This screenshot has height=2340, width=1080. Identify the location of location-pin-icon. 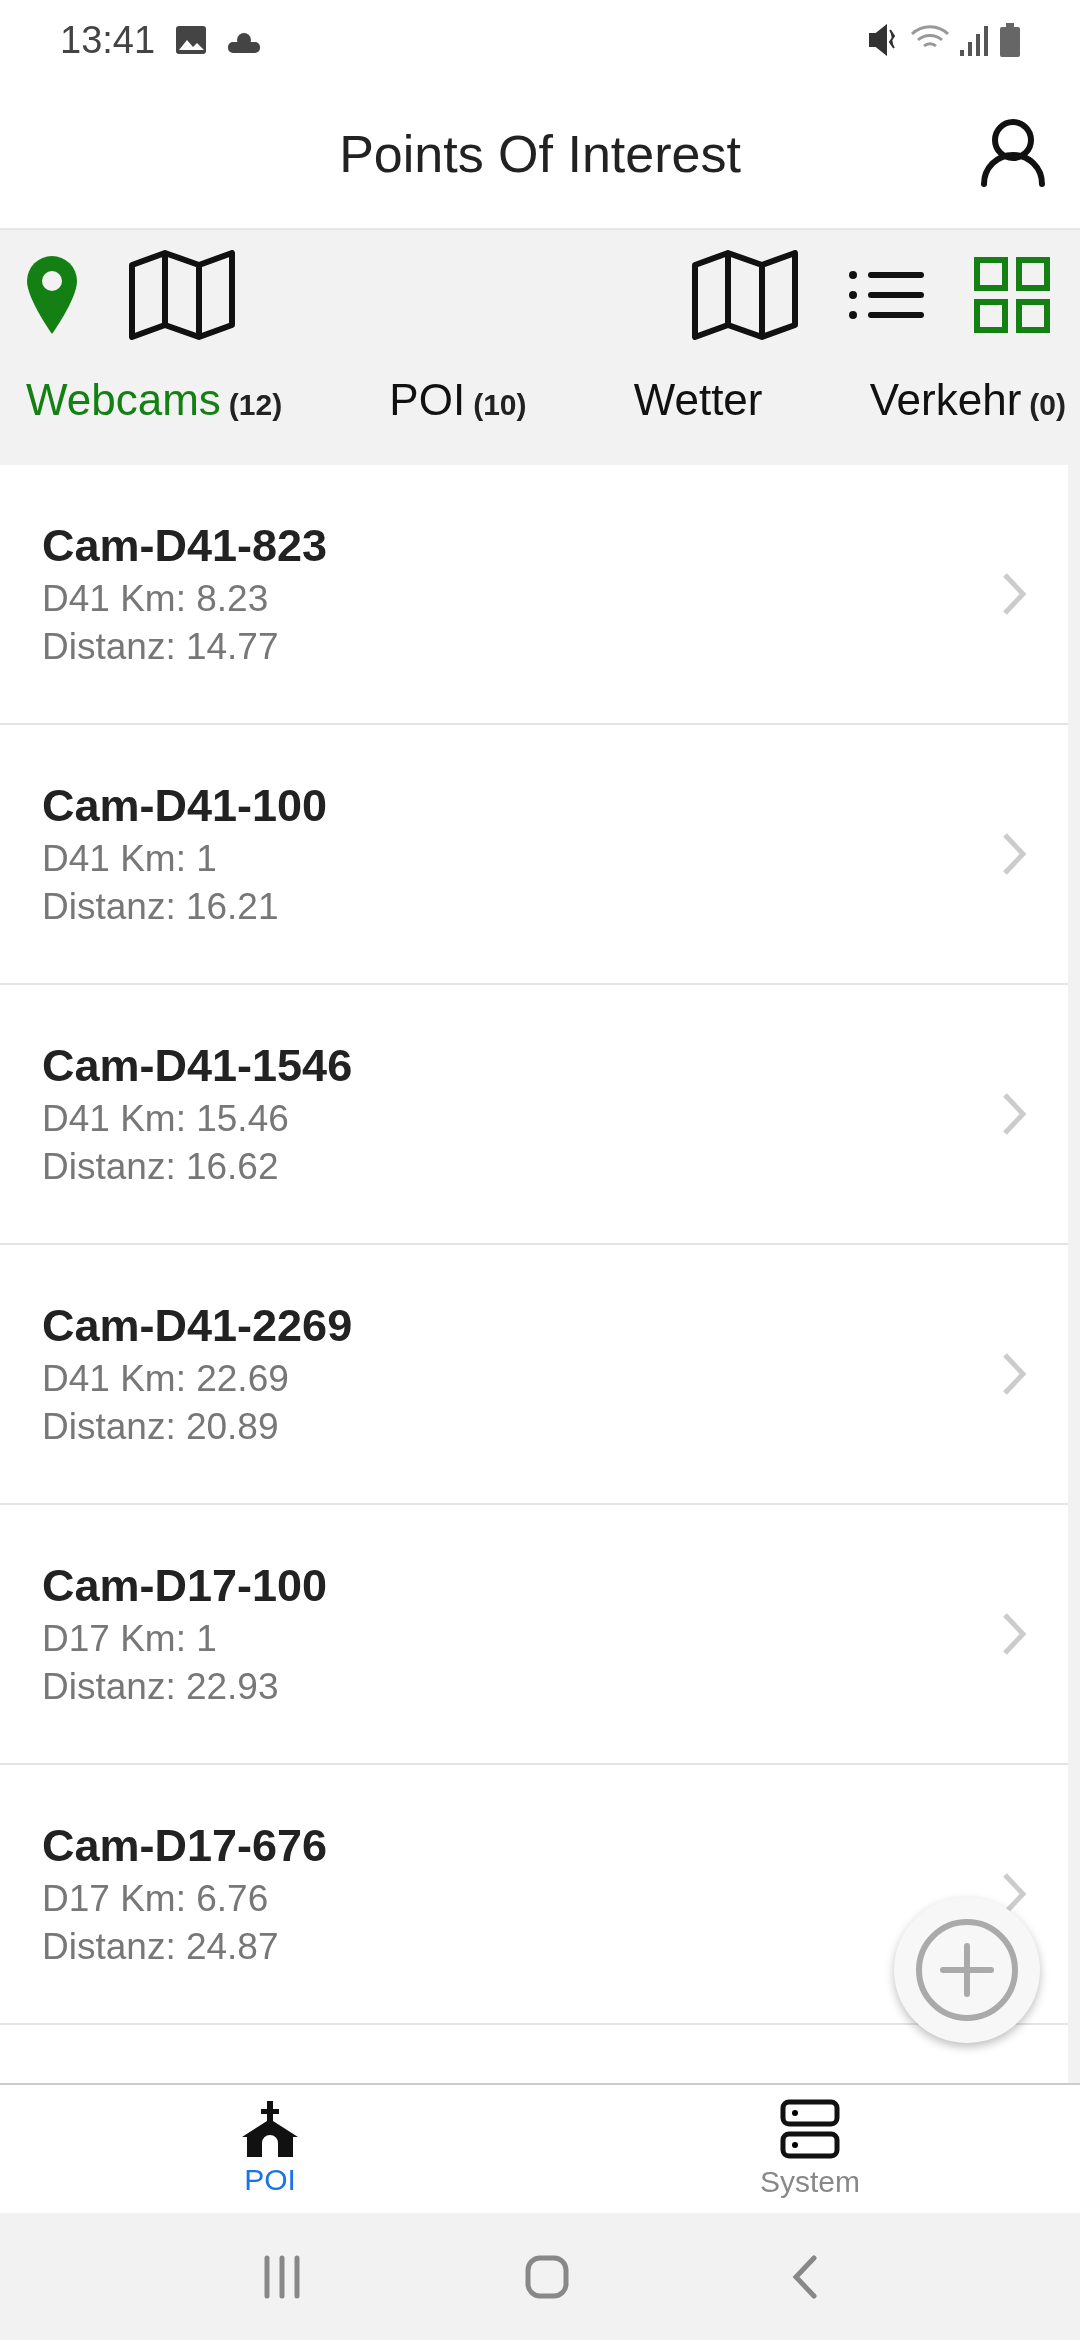
(52, 295).